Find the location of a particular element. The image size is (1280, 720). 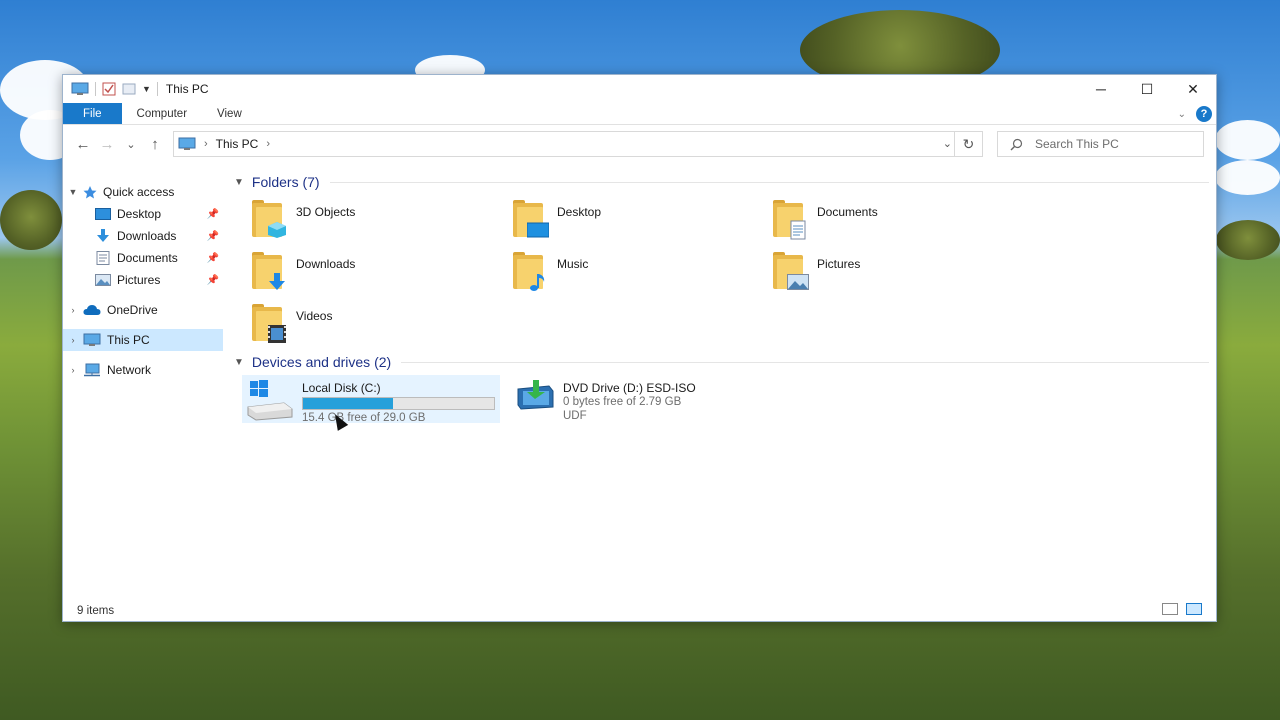

search-icon is located at coordinates (1016, 144).